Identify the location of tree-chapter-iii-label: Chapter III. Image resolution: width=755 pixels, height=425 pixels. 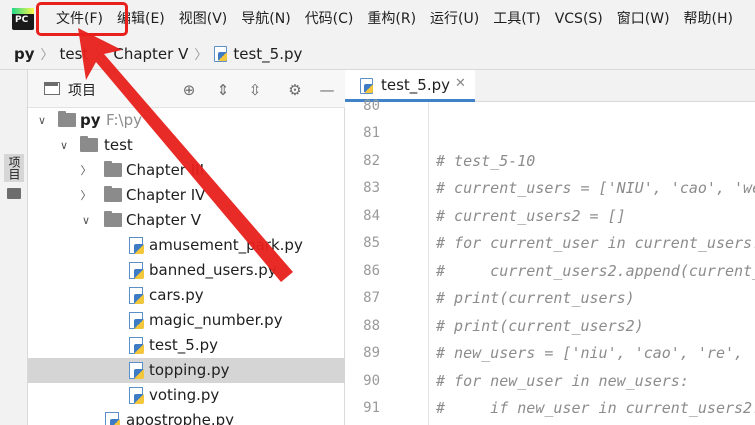
(165, 170).